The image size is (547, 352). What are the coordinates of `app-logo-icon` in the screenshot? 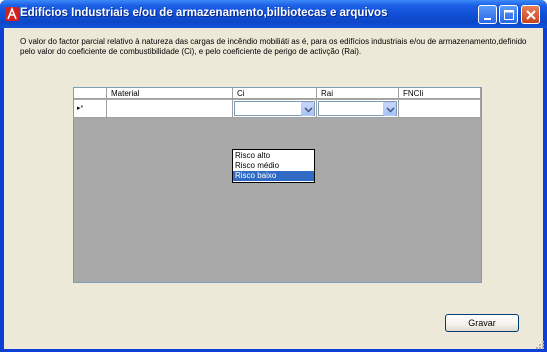 It's located at (12, 13).